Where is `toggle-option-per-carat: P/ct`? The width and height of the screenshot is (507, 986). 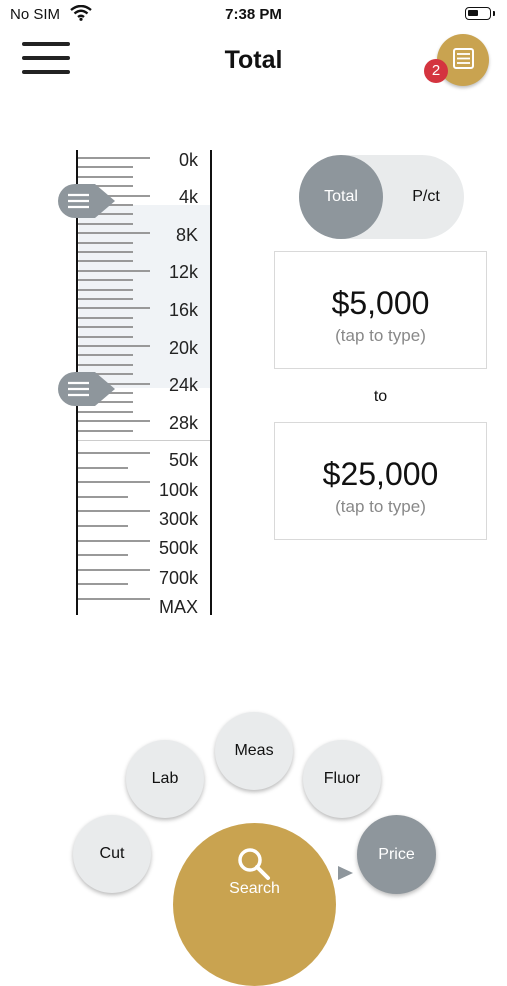 toggle-option-per-carat: P/ct is located at coordinates (426, 197).